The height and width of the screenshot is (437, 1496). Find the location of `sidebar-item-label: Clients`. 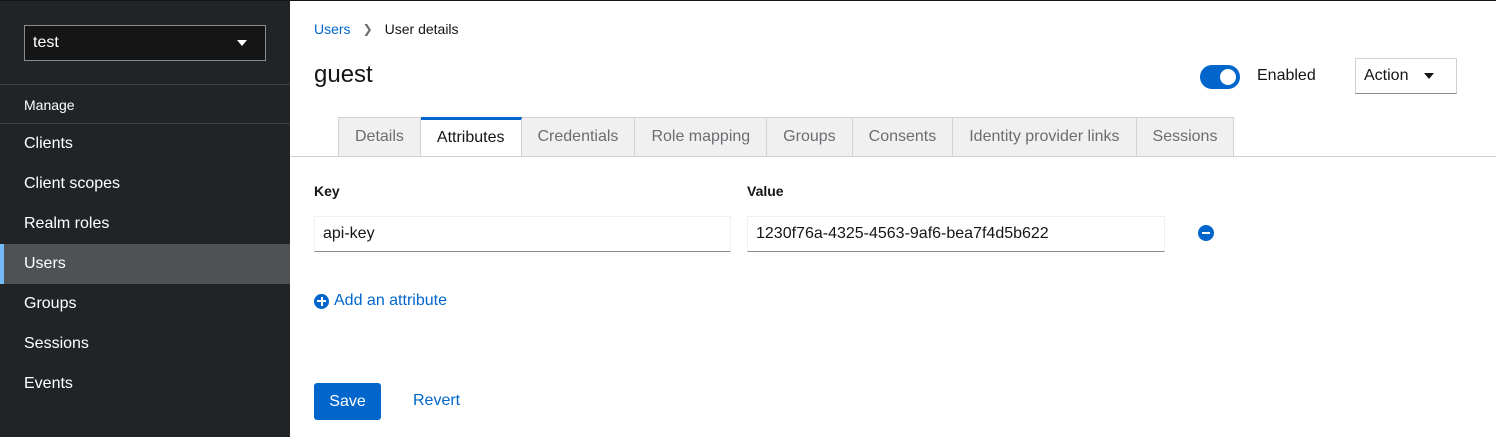

sidebar-item-label: Clients is located at coordinates (48, 143).